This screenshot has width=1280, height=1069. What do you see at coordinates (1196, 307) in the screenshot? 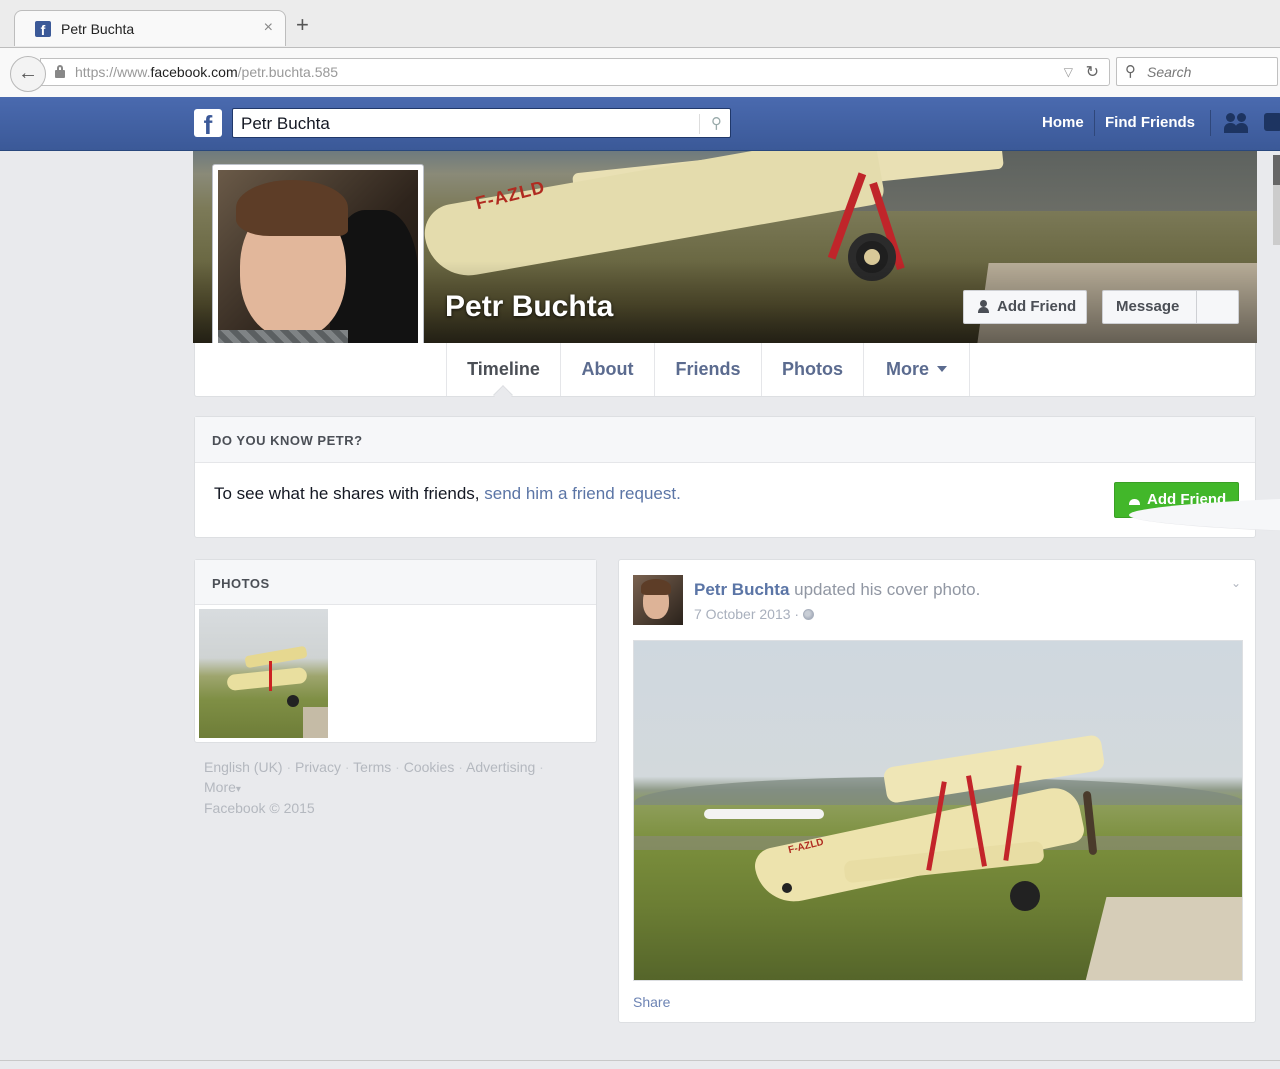
I see `message-options-divider` at bounding box center [1196, 307].